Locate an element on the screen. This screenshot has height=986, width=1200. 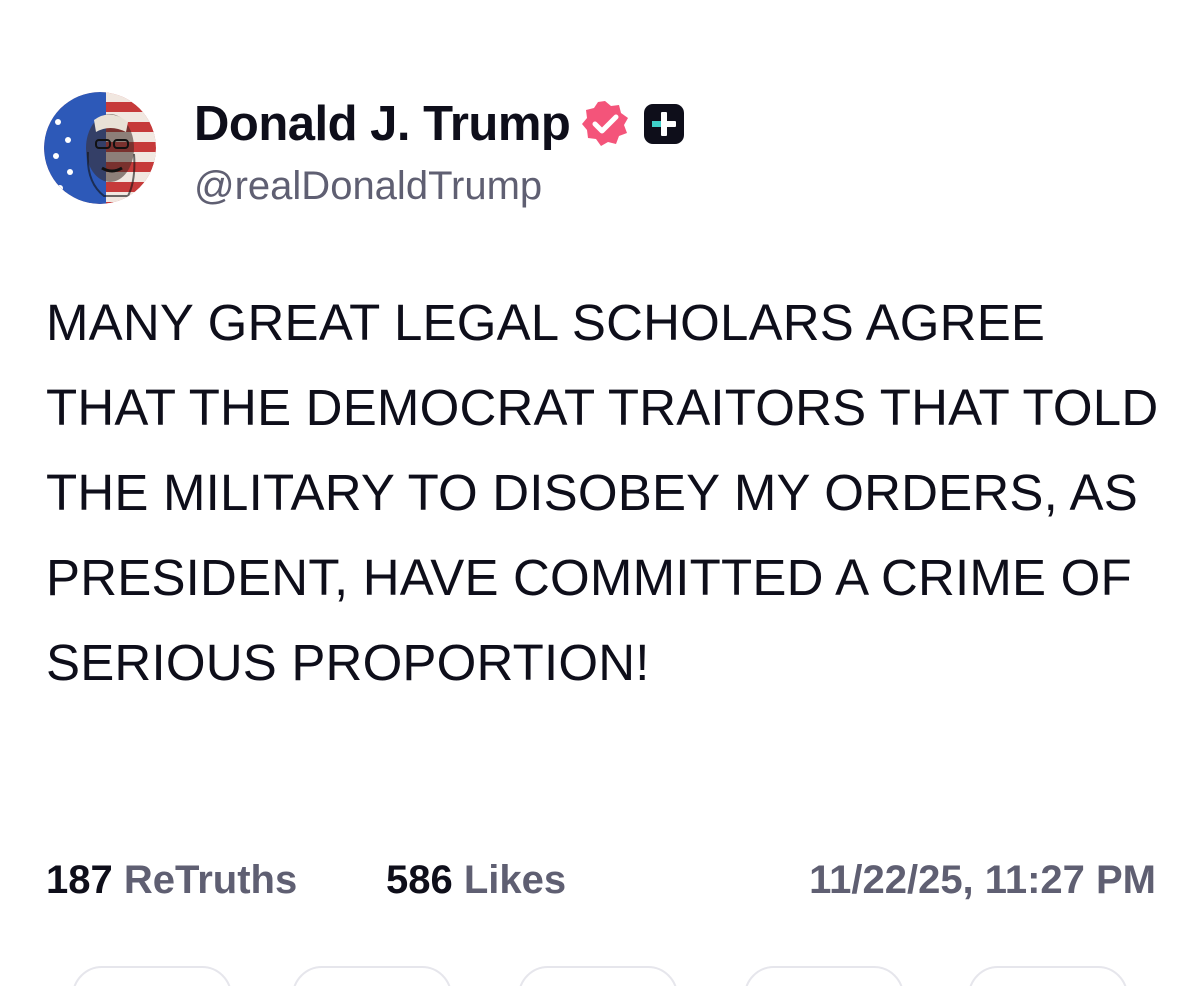
retruths-label: ReTruths is located at coordinates (210, 880).